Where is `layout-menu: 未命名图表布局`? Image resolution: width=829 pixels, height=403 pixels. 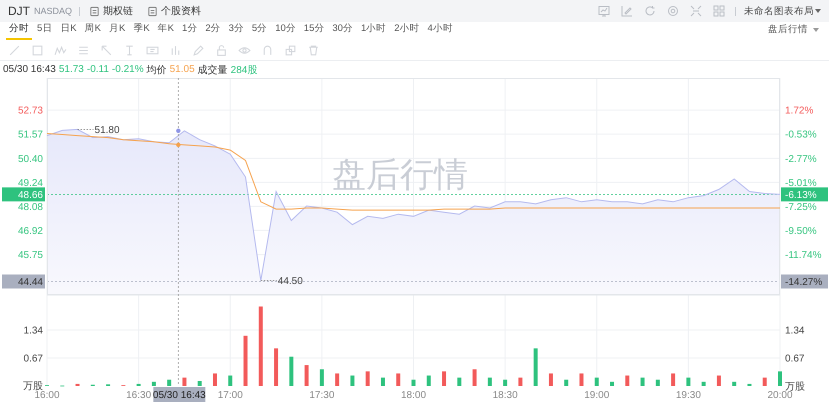 layout-menu: 未命名图表布局 is located at coordinates (782, 11).